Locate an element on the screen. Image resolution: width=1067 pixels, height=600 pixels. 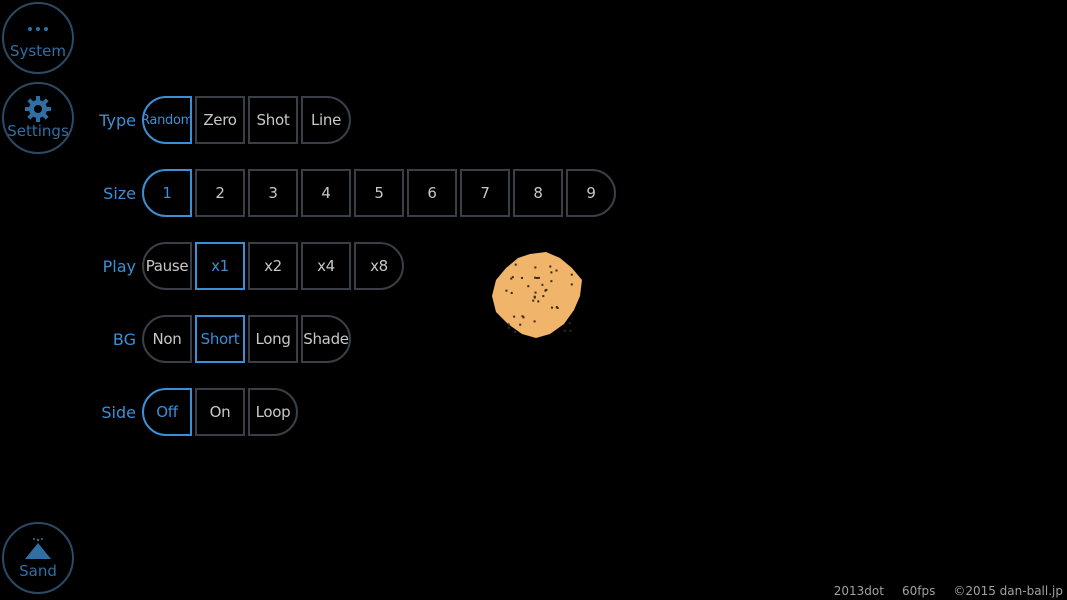
footer-fps: 60fps is located at coordinates (918, 591).